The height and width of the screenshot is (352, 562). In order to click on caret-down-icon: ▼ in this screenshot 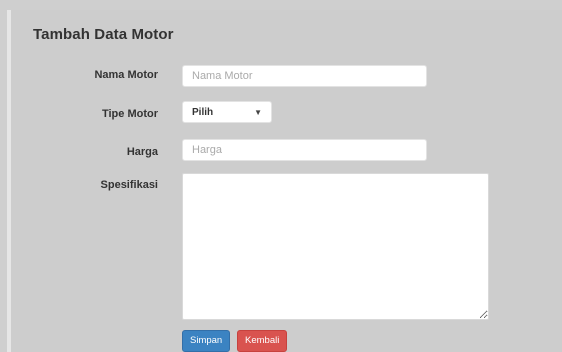, I will do `click(258, 112)`.